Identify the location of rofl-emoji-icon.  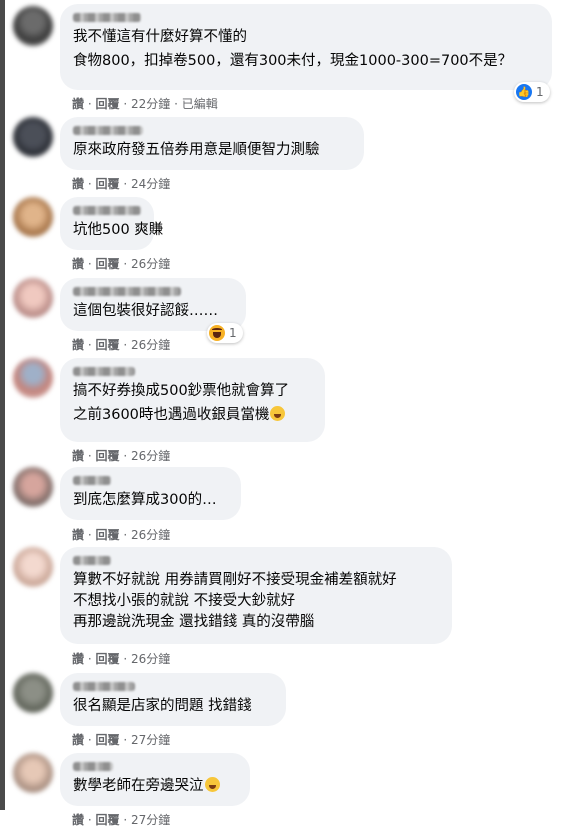
(278, 413).